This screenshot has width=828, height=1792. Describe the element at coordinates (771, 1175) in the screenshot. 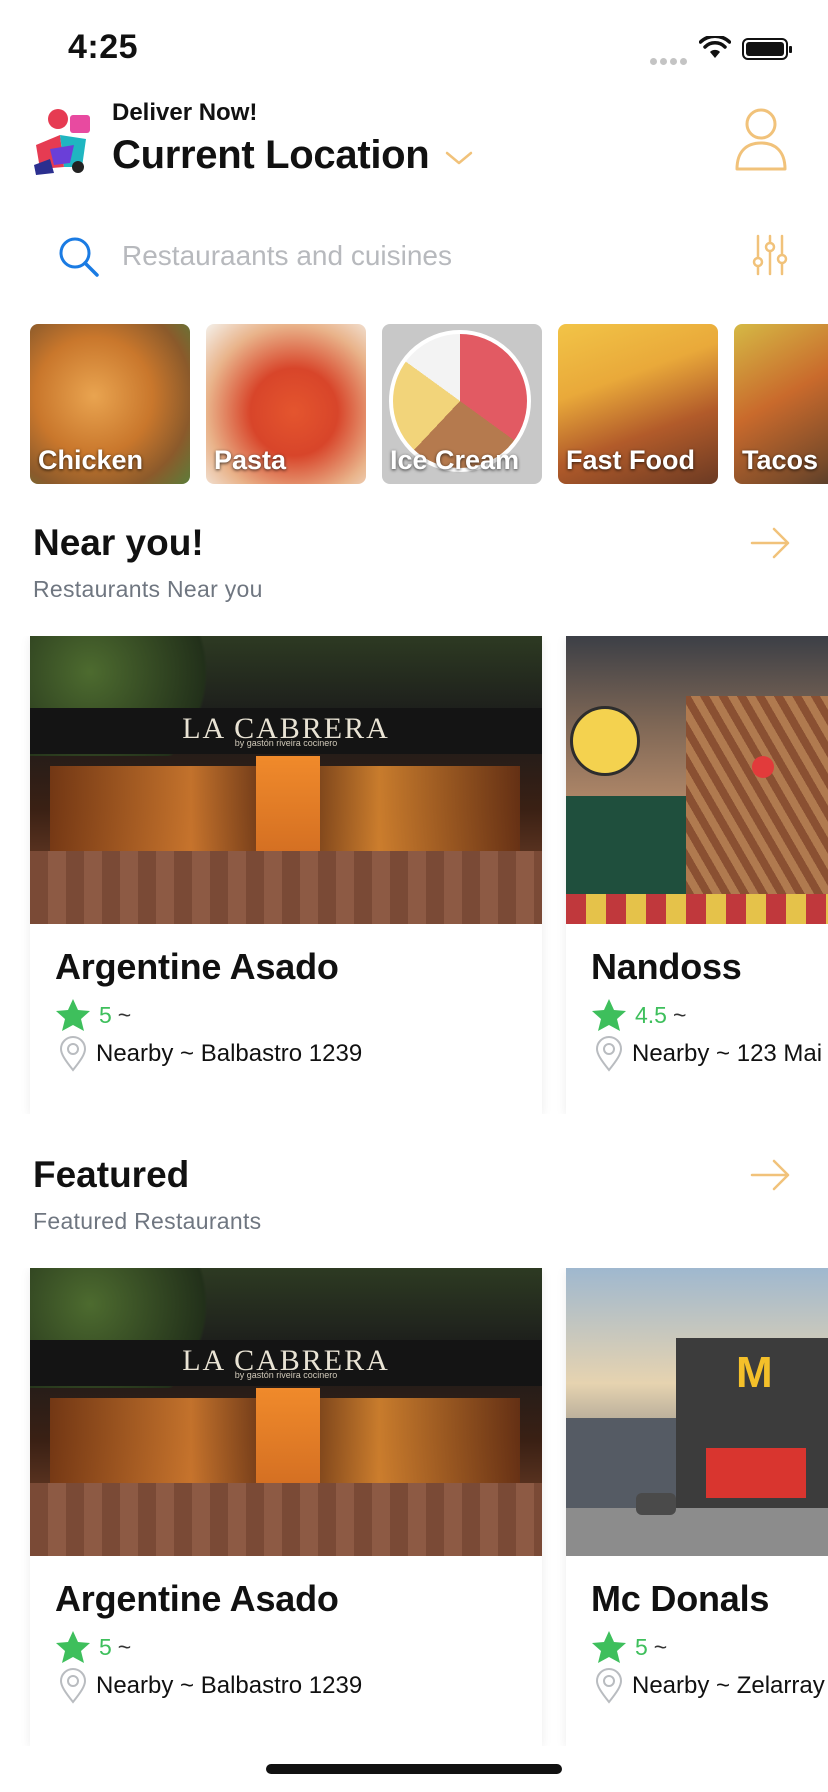

I see `featured-see-all-arrow-icon` at that location.